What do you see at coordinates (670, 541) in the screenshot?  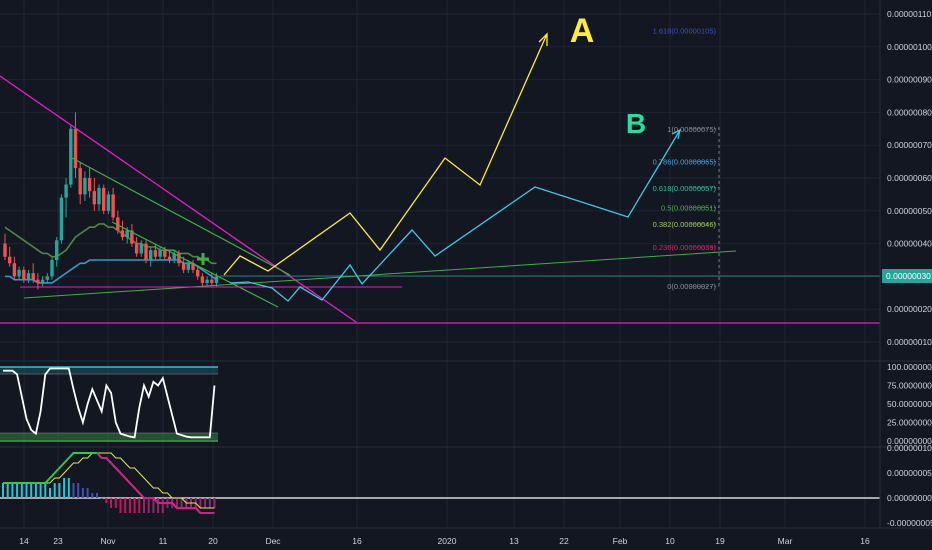 I see `time-axis-label: 10` at bounding box center [670, 541].